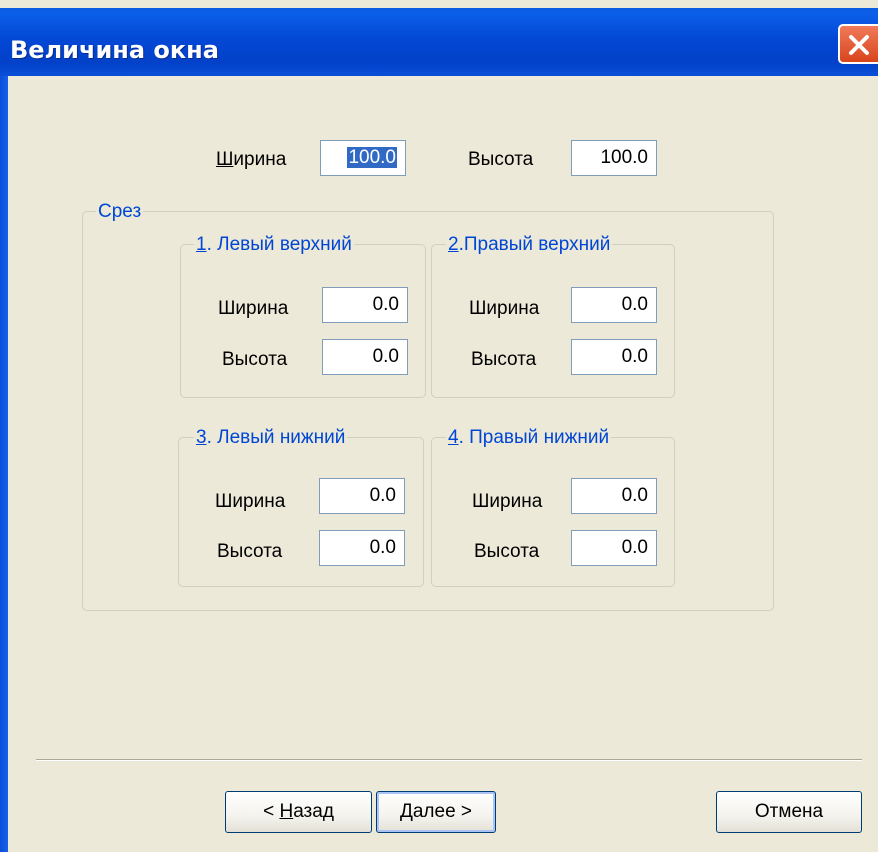  Describe the element at coordinates (614, 548) in the screenshot. I see `bottom-right-height-input: 0.0` at that location.